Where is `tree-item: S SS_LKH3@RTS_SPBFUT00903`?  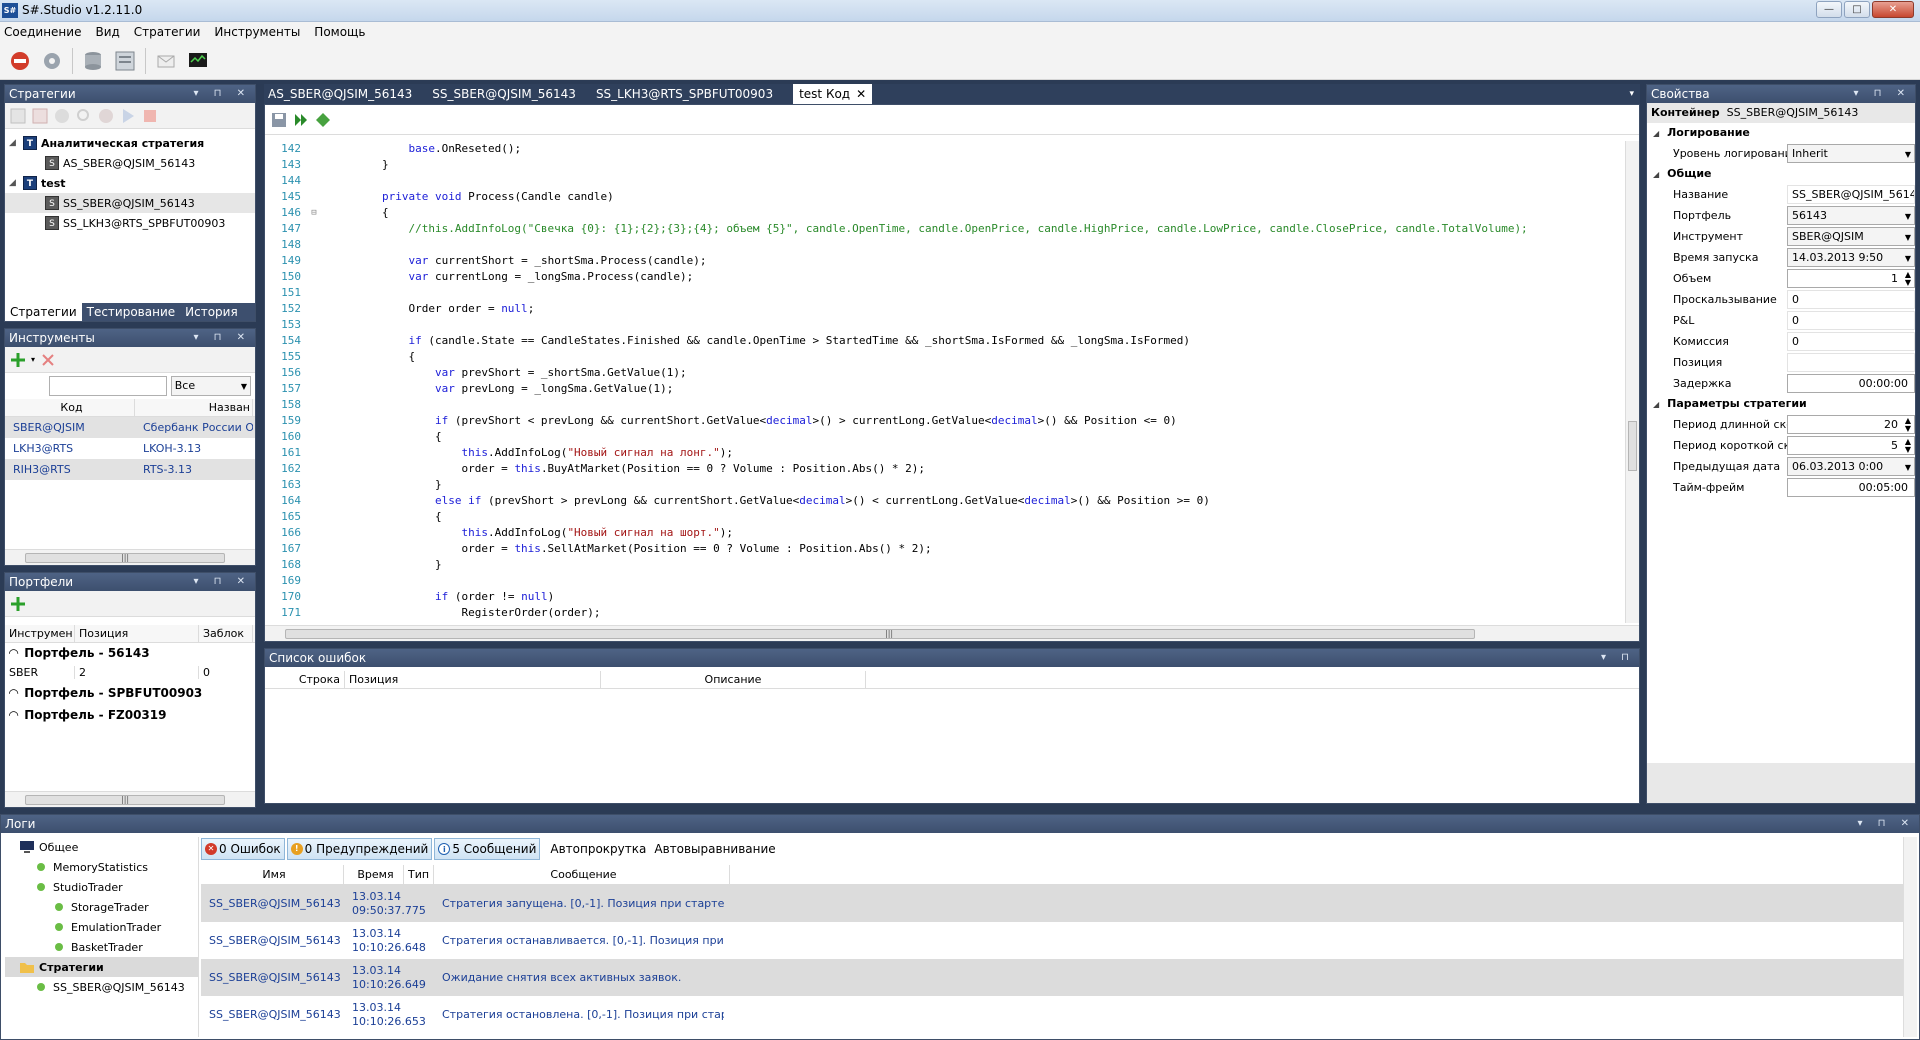 tree-item: S SS_LKH3@RTS_SPBFUT00903 is located at coordinates (130, 223).